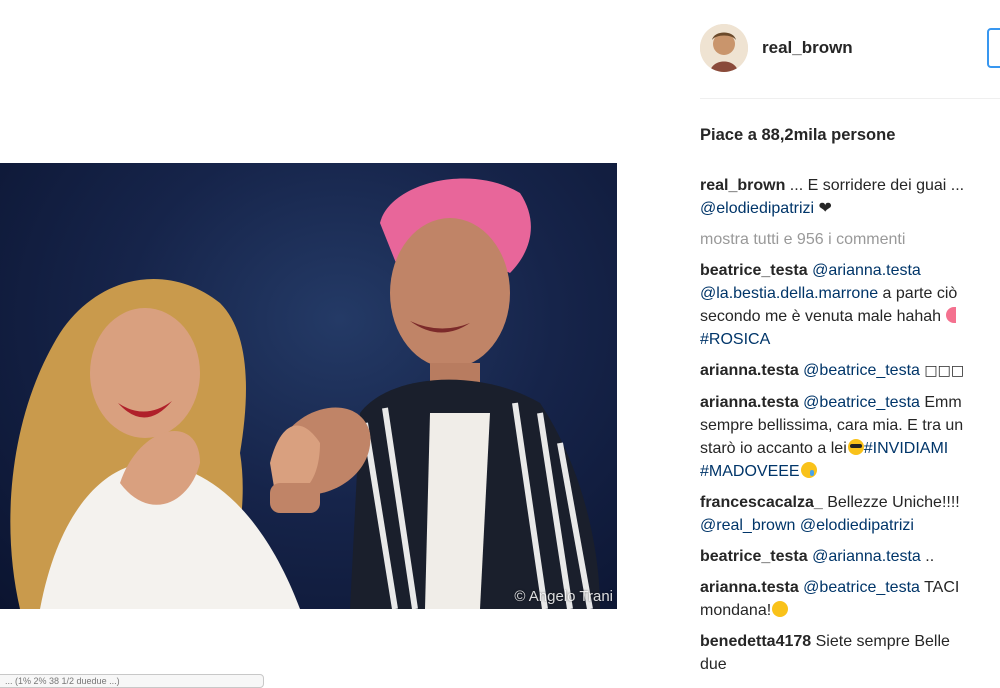  What do you see at coordinates (891, 502) in the screenshot?
I see `comment-text: Bellezze Uniche!!!!` at bounding box center [891, 502].